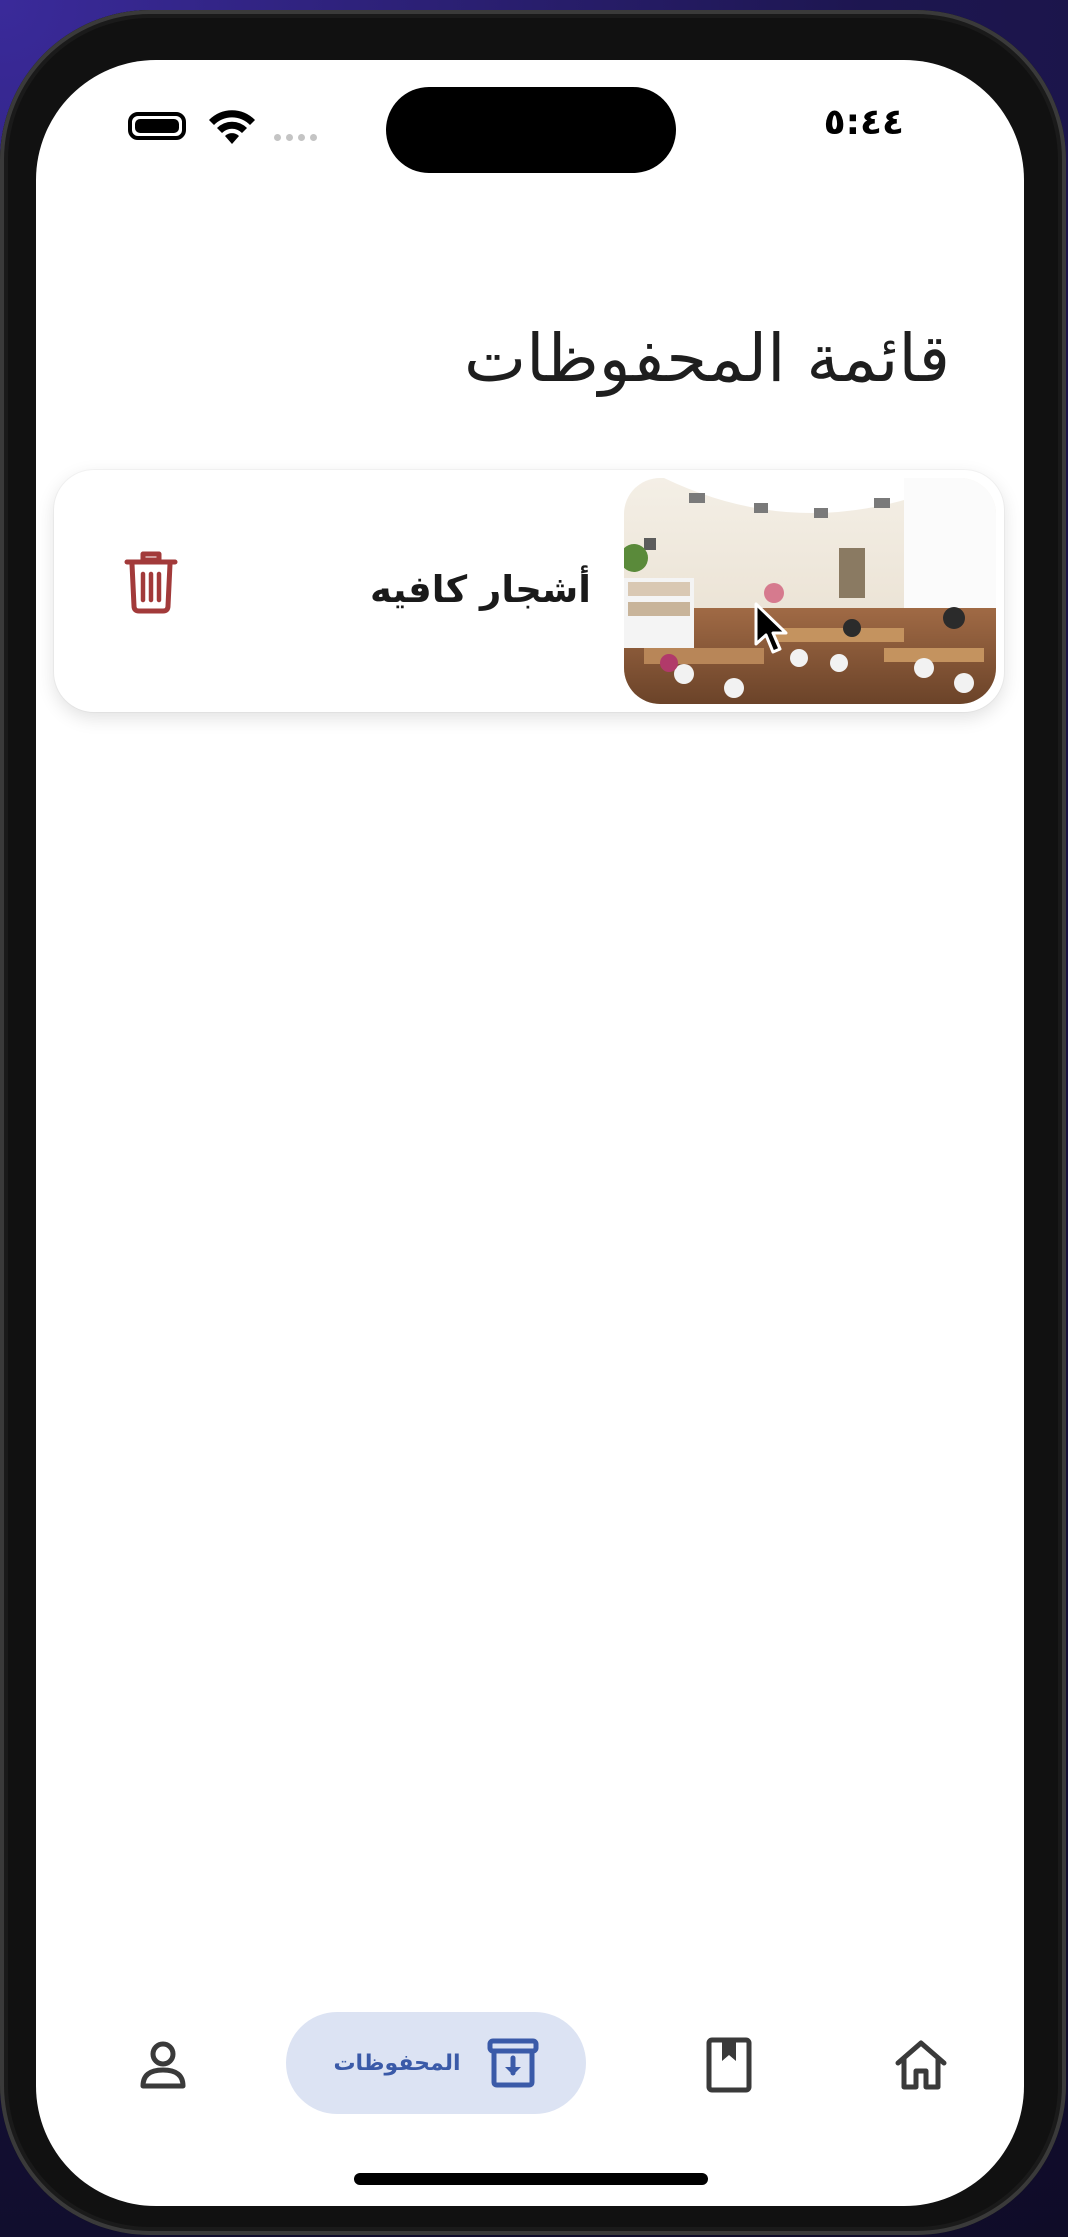 This screenshot has width=1068, height=2237. I want to click on status-time: ٥:٤٤, so click(863, 122).